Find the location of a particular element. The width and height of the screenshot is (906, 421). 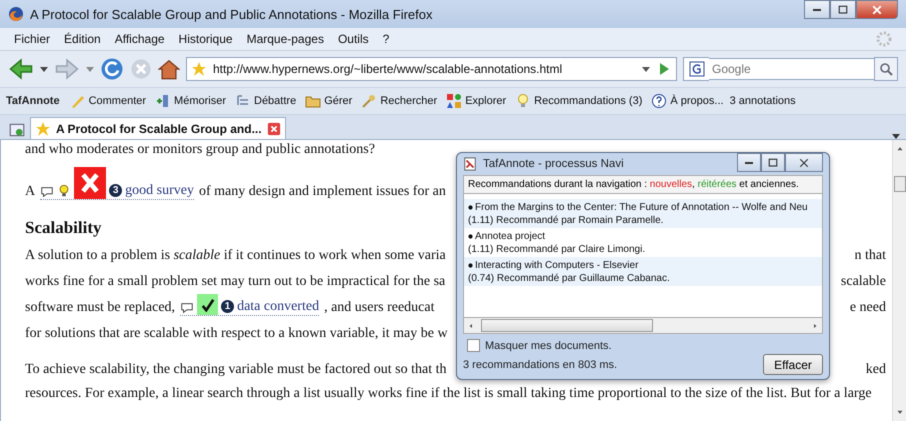

dialog-title: TafAnnote - processus Navi is located at coordinates (554, 164).